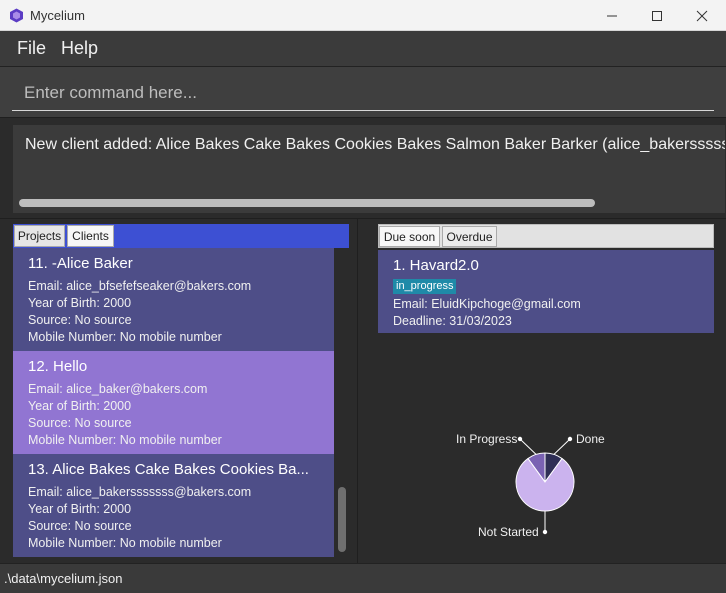 The height and width of the screenshot is (593, 726). I want to click on entity-tab-bar: Projects Clients, so click(181, 236).